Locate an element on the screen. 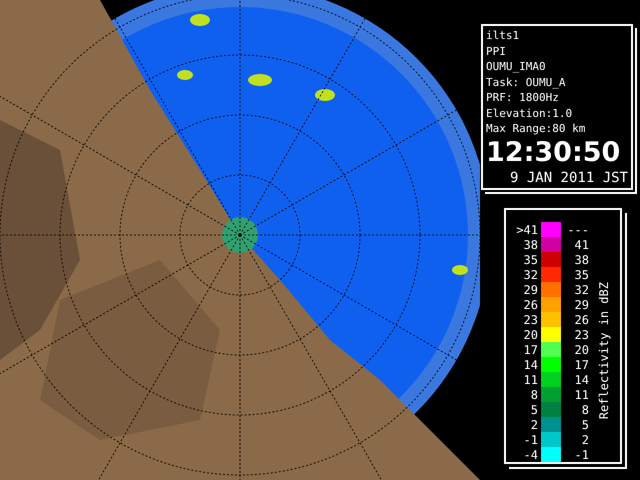 Image resolution: width=640 pixels, height=480 pixels. legend-low-value: >41 is located at coordinates (527, 229).